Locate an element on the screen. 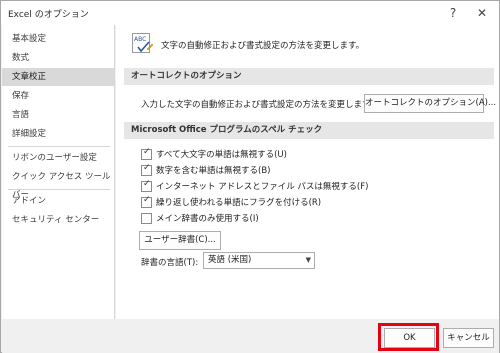  option-label: メイン辞書のみ使用する(I) is located at coordinates (207, 219).